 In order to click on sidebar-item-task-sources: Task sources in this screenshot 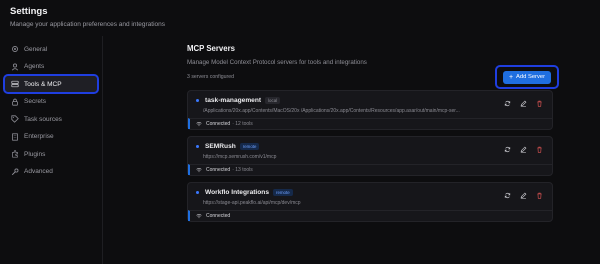, I will do `click(51, 119)`.